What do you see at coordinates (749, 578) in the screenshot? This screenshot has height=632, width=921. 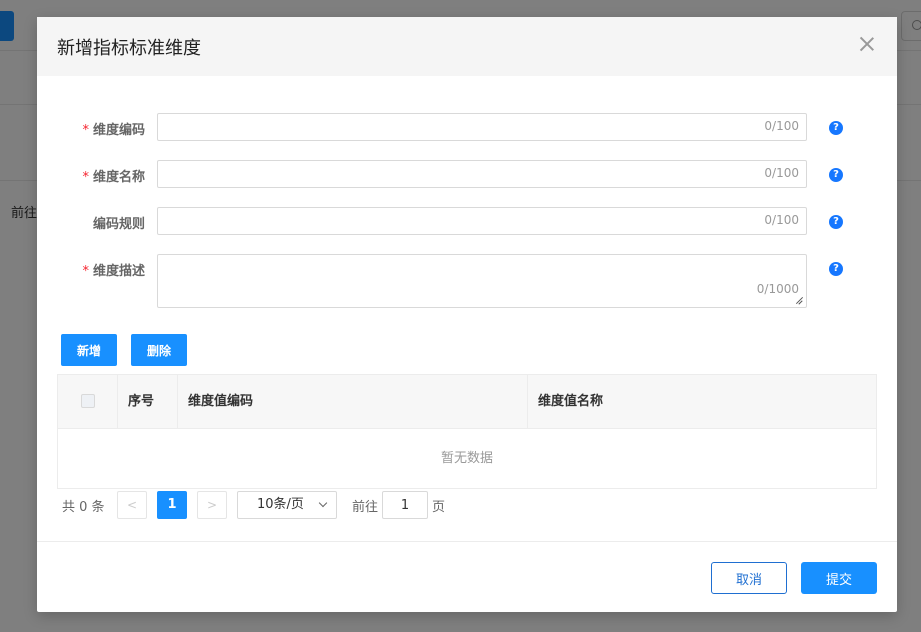 I see `cancel-button: 取消` at bounding box center [749, 578].